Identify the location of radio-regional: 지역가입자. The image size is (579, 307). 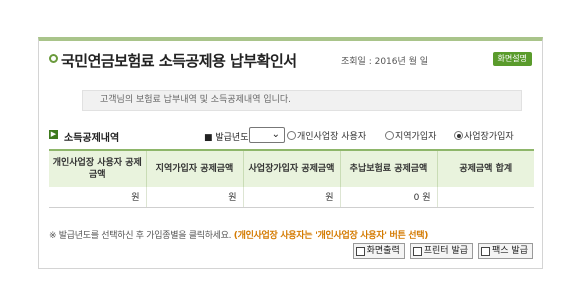
(410, 135).